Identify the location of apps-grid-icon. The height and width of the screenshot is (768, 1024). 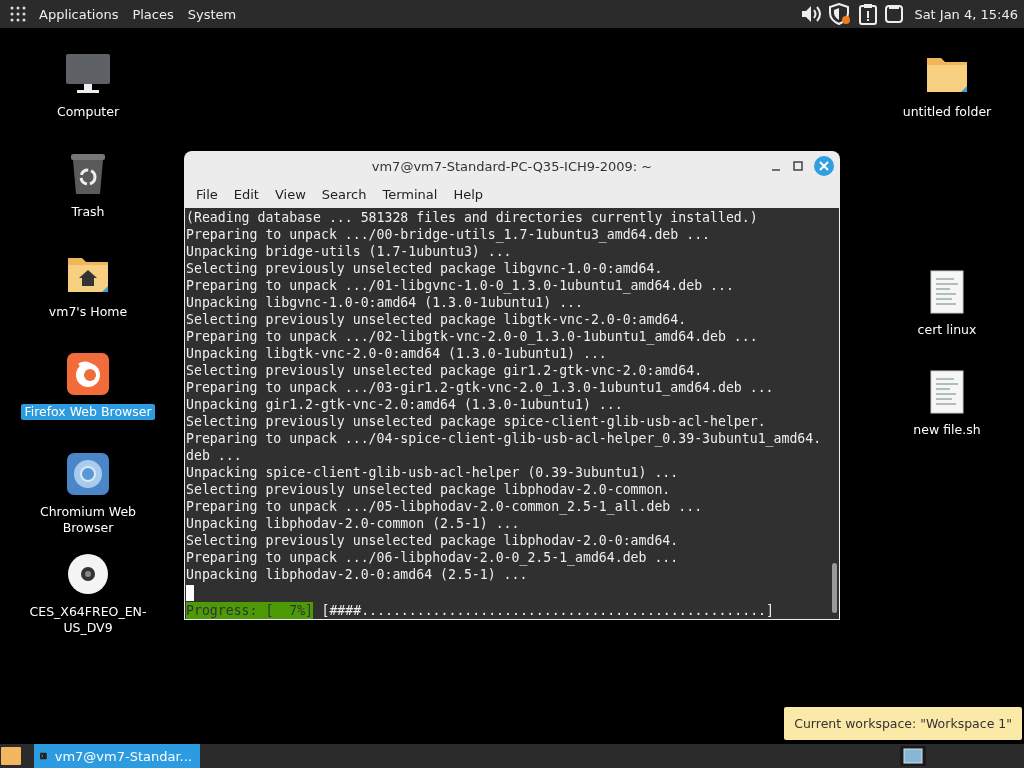
(18, 14).